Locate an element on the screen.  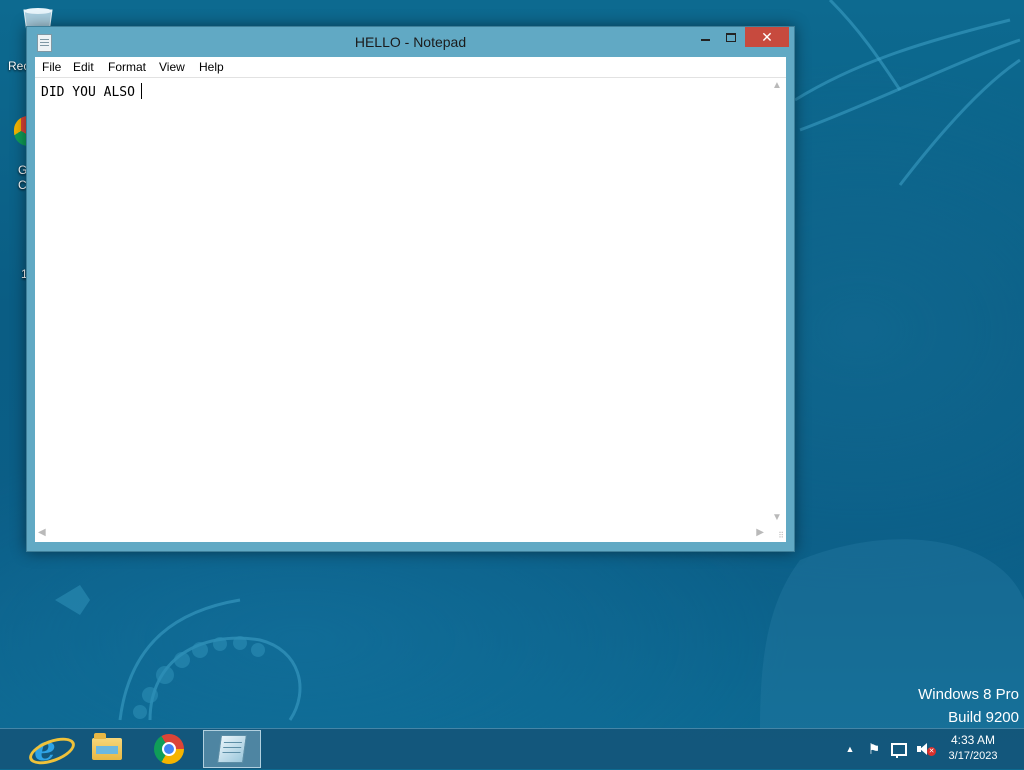
system-clock: 4:33 AM 3/17/2023 is located at coordinates (973, 747).